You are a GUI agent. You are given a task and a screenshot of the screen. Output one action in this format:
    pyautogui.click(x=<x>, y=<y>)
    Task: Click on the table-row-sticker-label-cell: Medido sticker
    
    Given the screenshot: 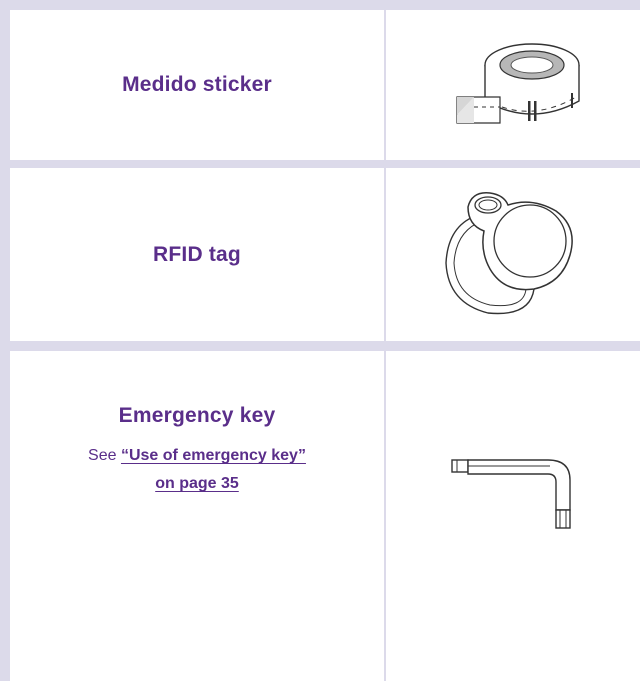 What is the action you would take?
    pyautogui.click(x=197, y=85)
    